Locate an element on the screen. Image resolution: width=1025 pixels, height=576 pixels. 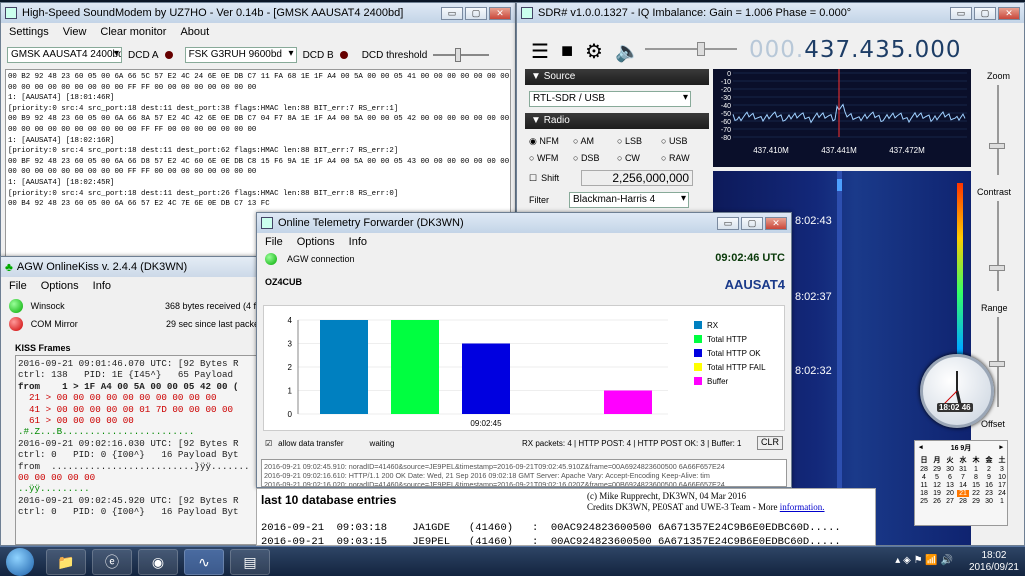
calendar-day: 24 is located at coordinates (1002, 493).